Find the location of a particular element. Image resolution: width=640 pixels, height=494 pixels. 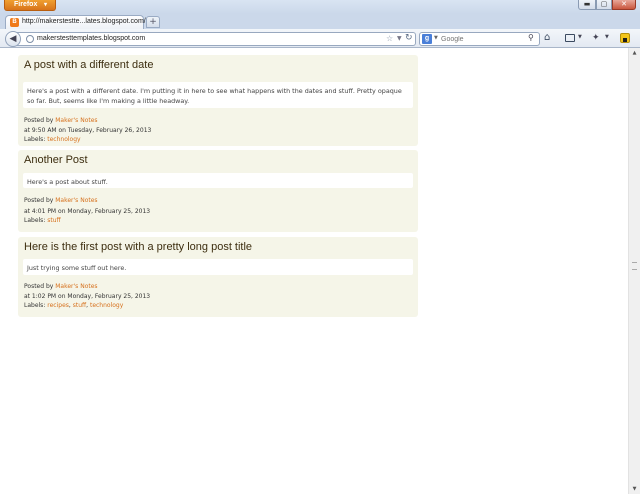

bookmarks-menu-icon is located at coordinates (570, 38).